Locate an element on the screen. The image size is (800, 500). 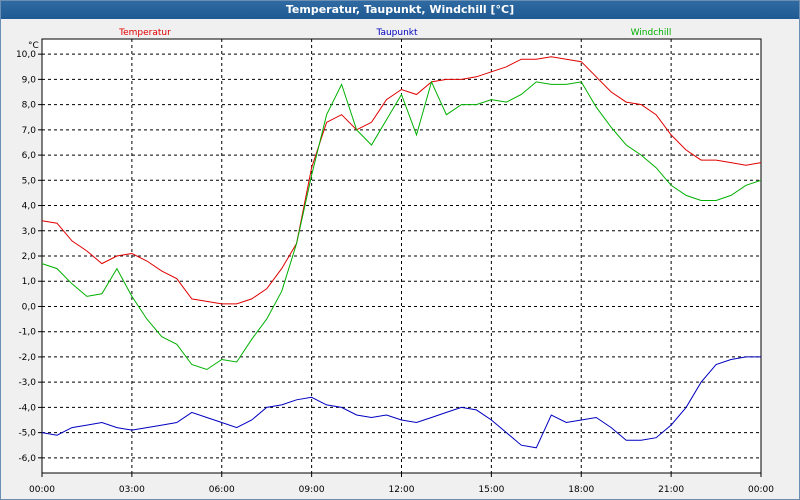
x-tick-time-label: 18:00 is located at coordinates (581, 490).